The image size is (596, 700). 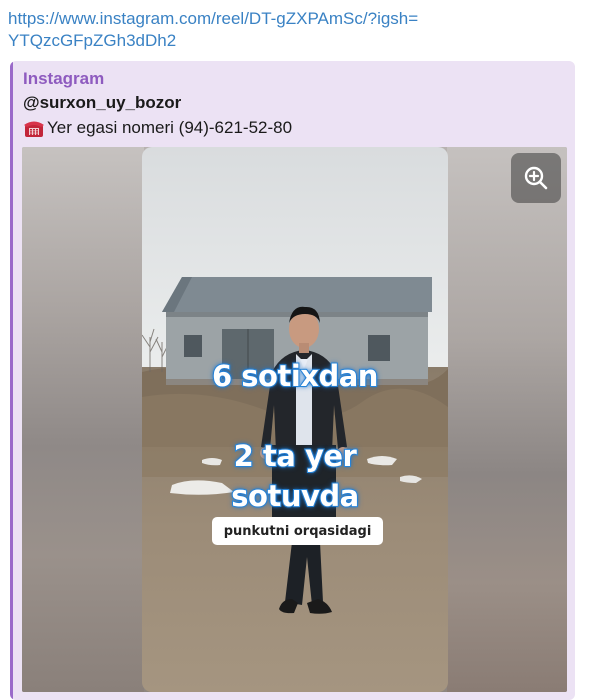 What do you see at coordinates (11, 380) in the screenshot?
I see `preview-accent-bar` at bounding box center [11, 380].